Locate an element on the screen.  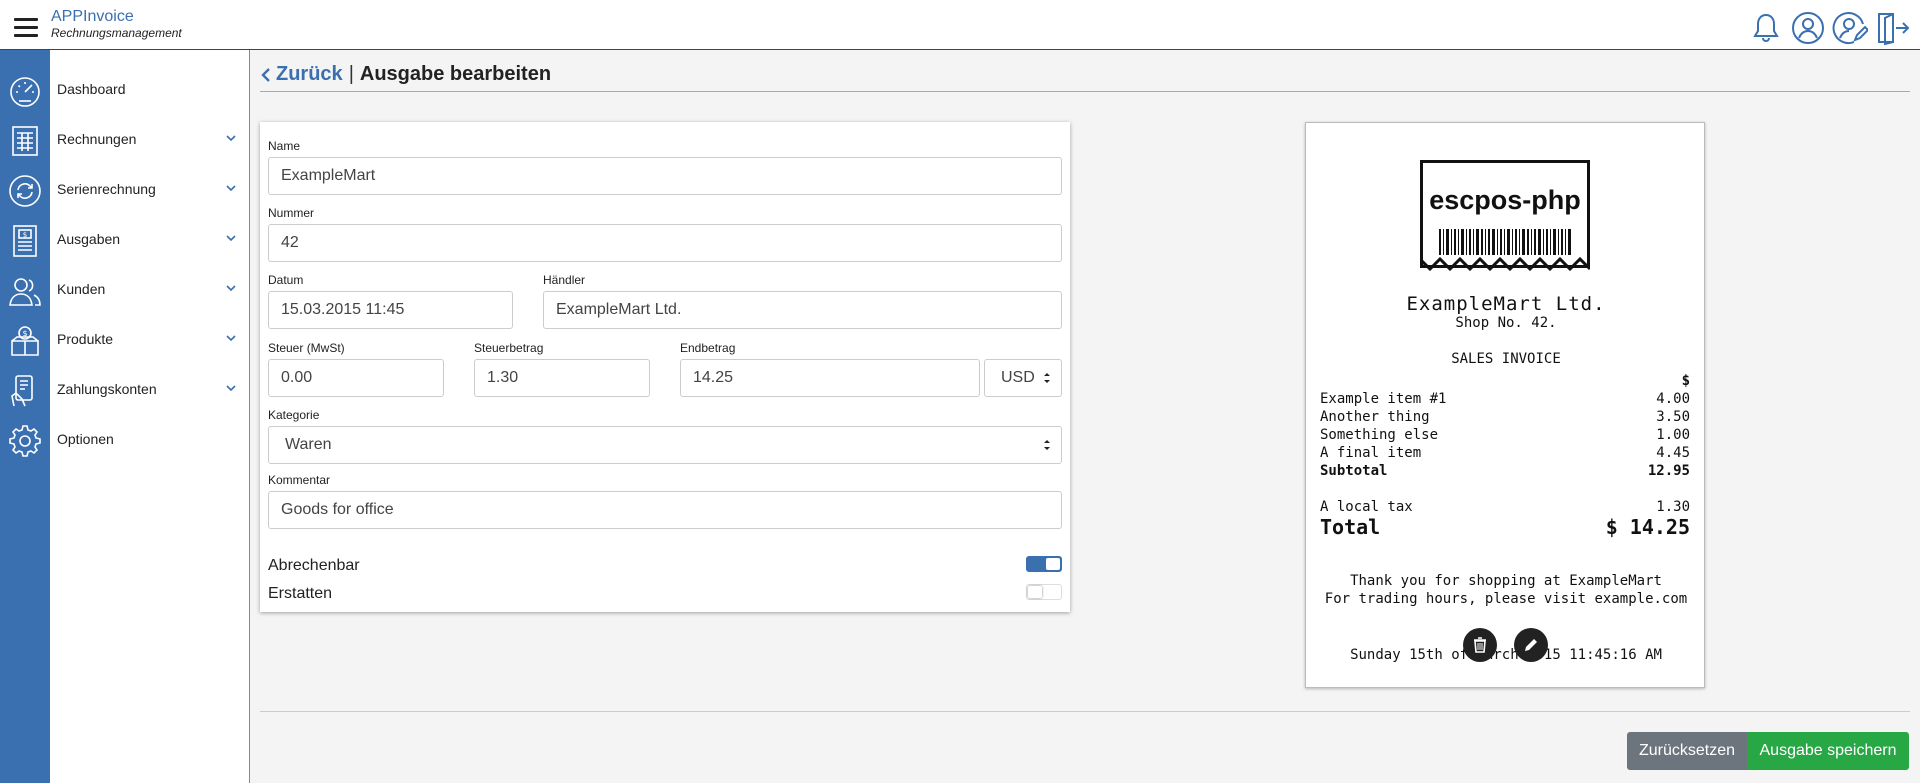
currency-select: USD is located at coordinates (1023, 378).